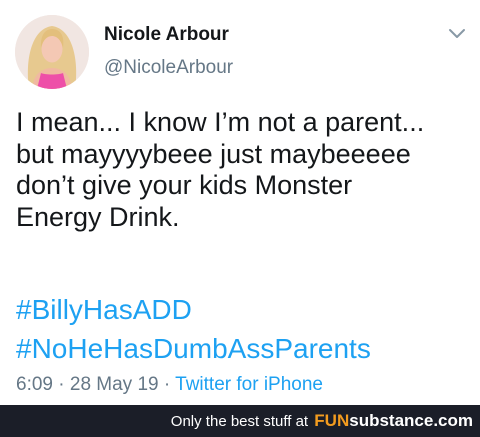 This screenshot has height=437, width=480. Describe the element at coordinates (168, 68) in the screenshot. I see `author-handle: @NicoleArbour` at that location.